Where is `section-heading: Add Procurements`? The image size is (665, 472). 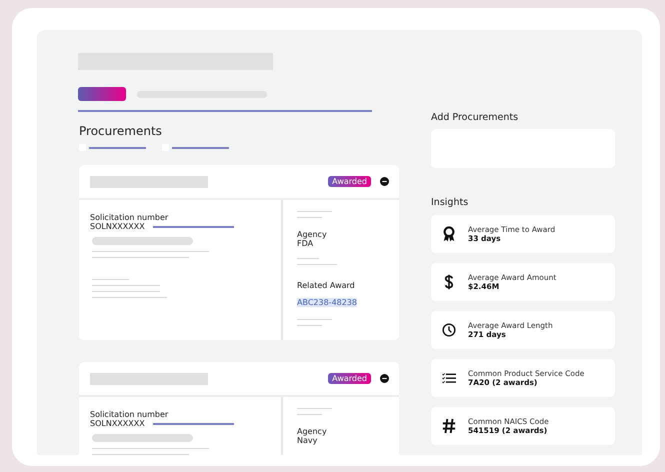
section-heading: Add Procurements is located at coordinates (475, 117).